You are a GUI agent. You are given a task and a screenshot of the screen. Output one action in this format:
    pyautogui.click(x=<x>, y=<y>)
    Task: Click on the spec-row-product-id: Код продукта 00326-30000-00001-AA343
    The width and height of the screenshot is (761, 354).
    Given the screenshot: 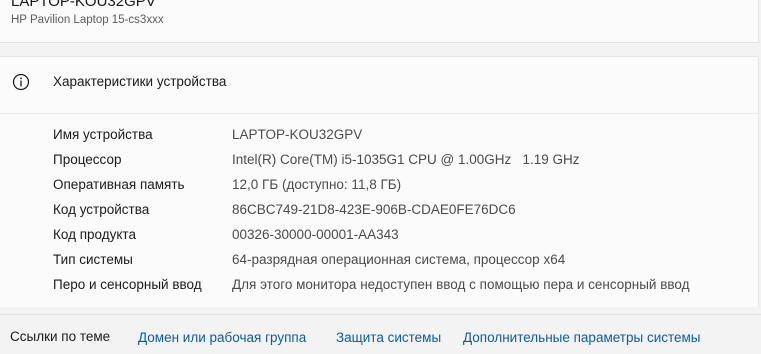 What is the action you would take?
    pyautogui.click(x=379, y=235)
    